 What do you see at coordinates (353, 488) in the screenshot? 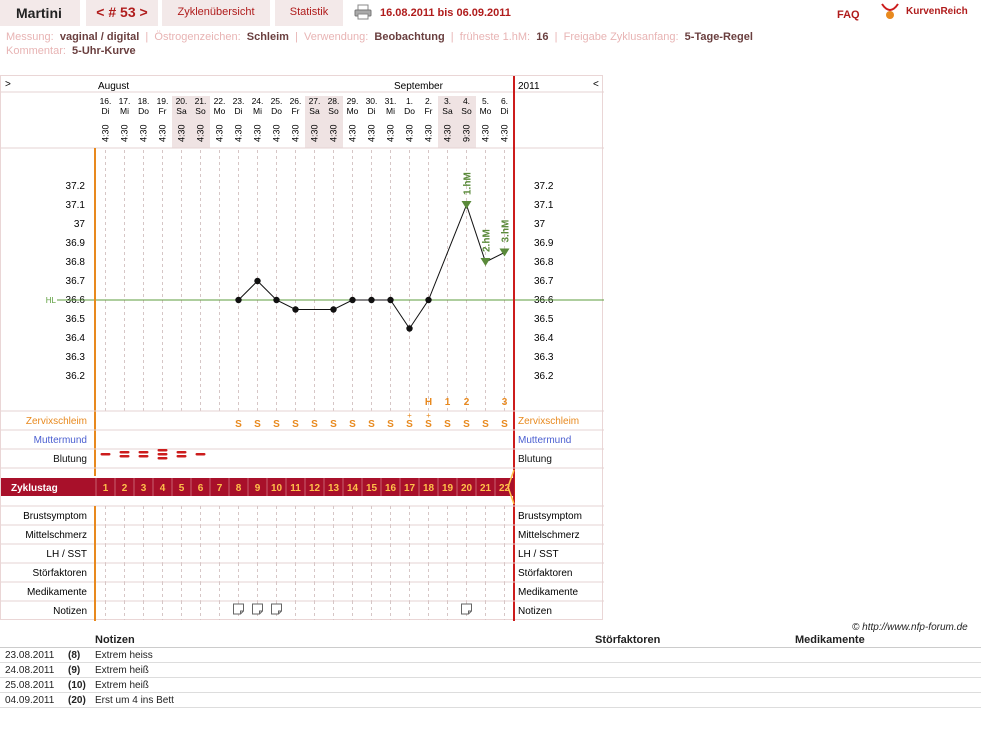
I see `cycle-day-number: 14` at bounding box center [353, 488].